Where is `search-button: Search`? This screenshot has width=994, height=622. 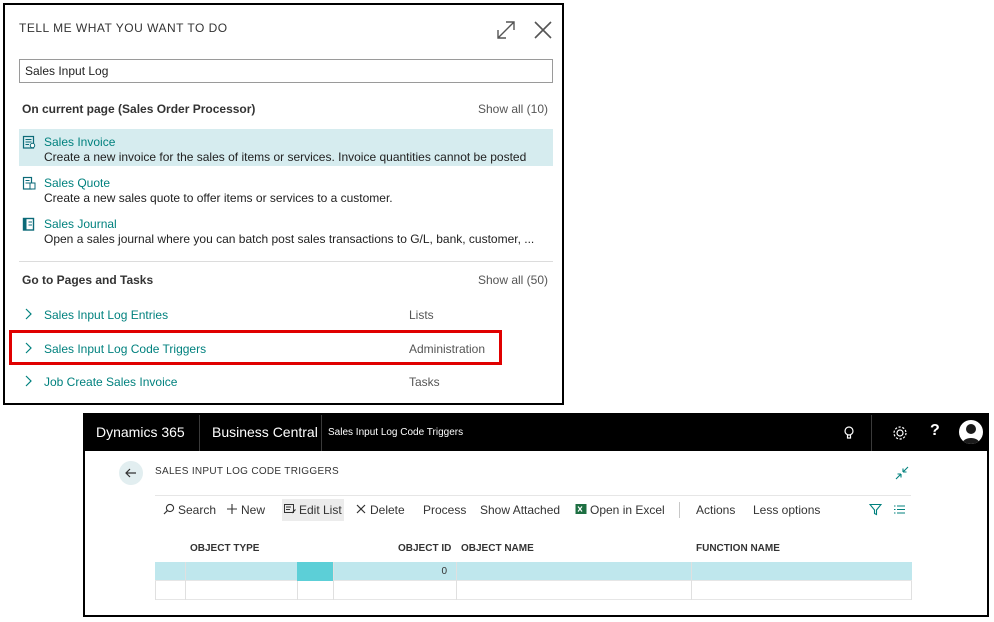 search-button: Search is located at coordinates (189, 511).